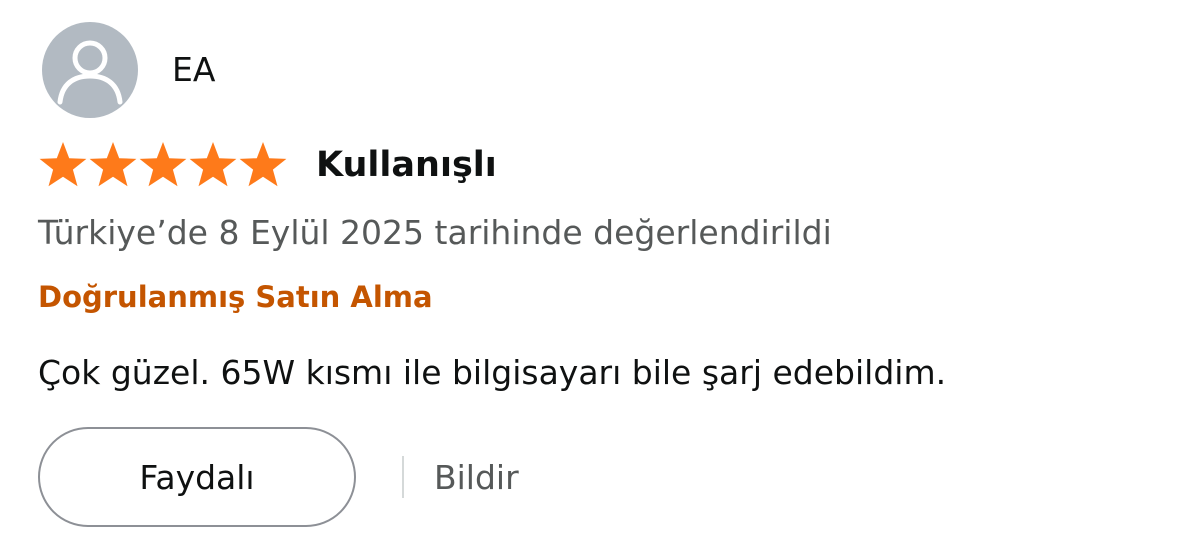 Image resolution: width=1200 pixels, height=544 pixels. What do you see at coordinates (403, 477) in the screenshot?
I see `divider` at bounding box center [403, 477].